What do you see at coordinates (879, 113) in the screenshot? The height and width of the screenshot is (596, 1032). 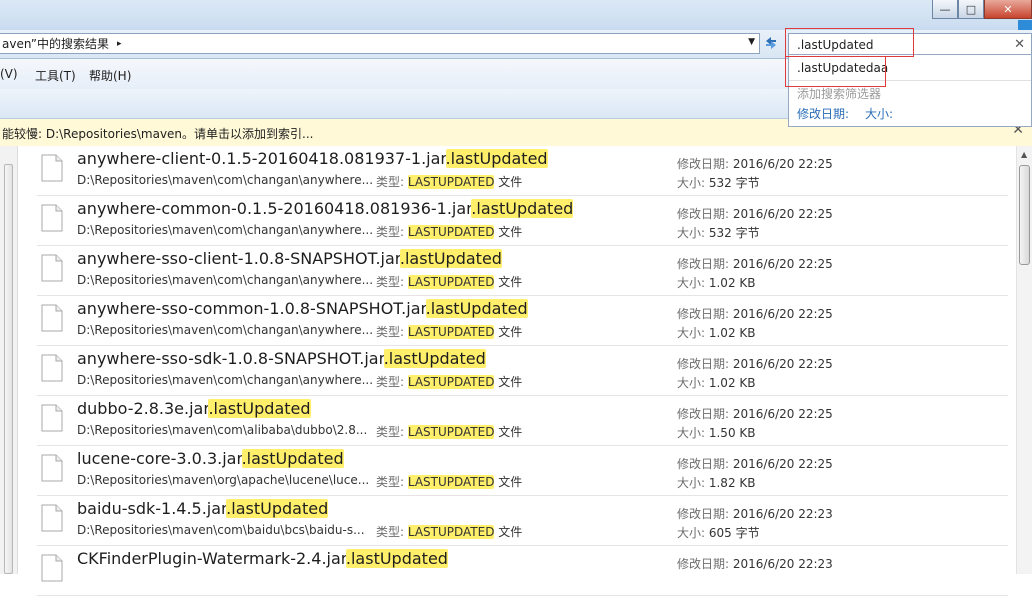 I see `filter-size-link: 大小:` at bounding box center [879, 113].